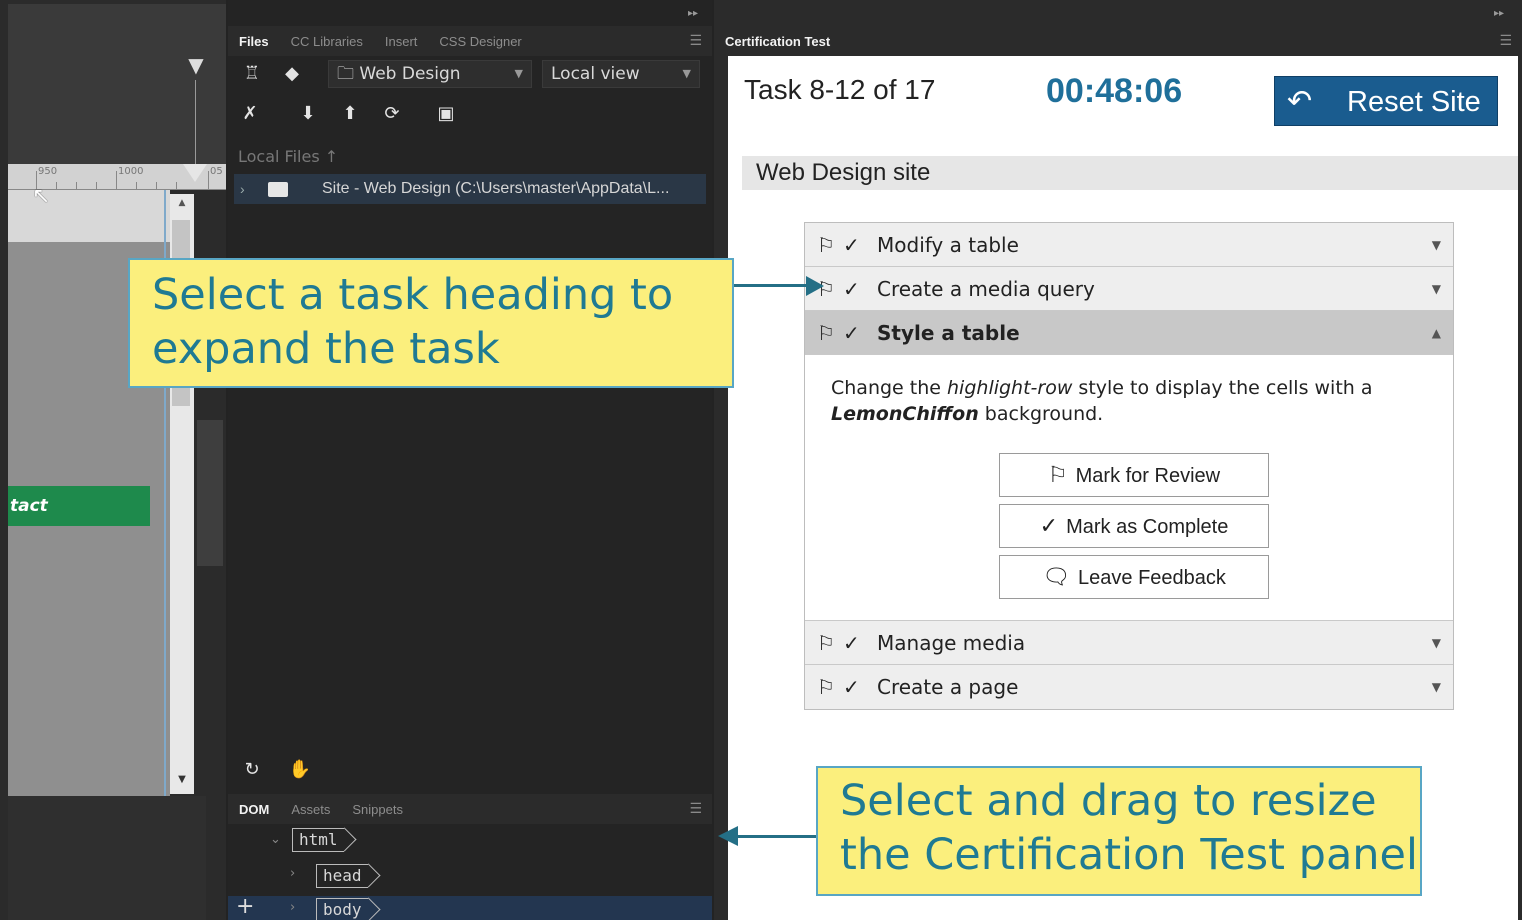  What do you see at coordinates (254, 809) in the screenshot?
I see `tab-dom: DOM` at bounding box center [254, 809].